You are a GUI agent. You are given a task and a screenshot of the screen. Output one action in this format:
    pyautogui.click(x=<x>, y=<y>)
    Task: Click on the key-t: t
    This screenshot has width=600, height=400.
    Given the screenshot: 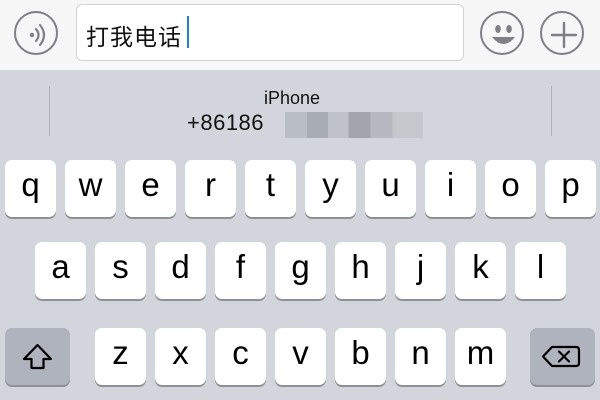 What is the action you would take?
    pyautogui.click(x=270, y=188)
    